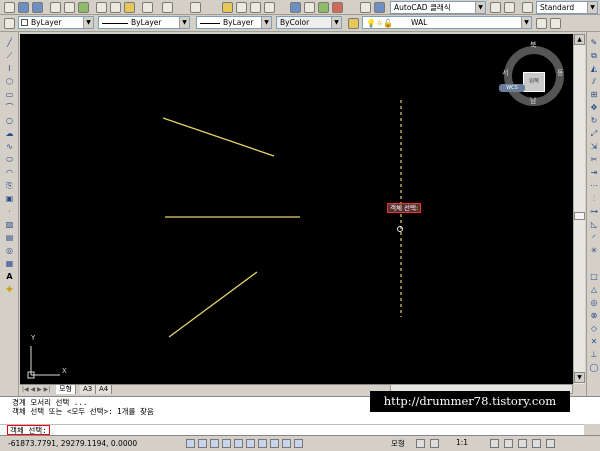  What do you see at coordinates (579, 216) in the screenshot?
I see `scroll-thumb` at bounding box center [579, 216].